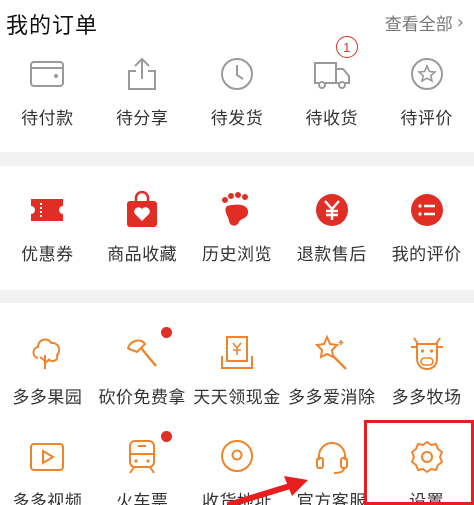  Describe the element at coordinates (47, 74) in the screenshot. I see `wallet-icon` at that location.